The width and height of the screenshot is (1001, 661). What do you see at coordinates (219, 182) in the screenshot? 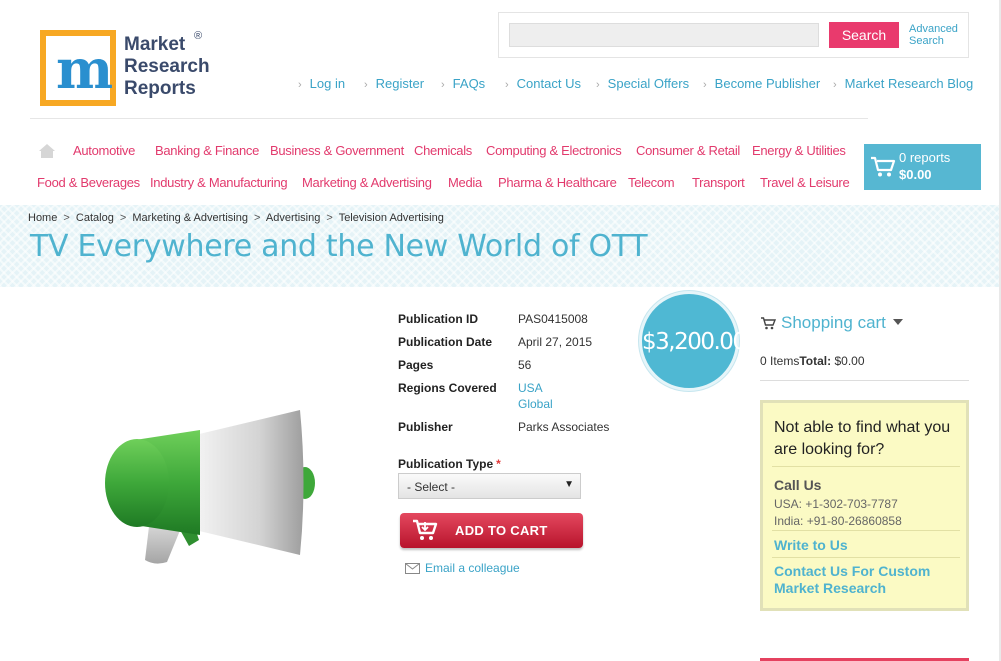
I see `nav-industry-manufacturing: Industry & Manufacturing` at bounding box center [219, 182].